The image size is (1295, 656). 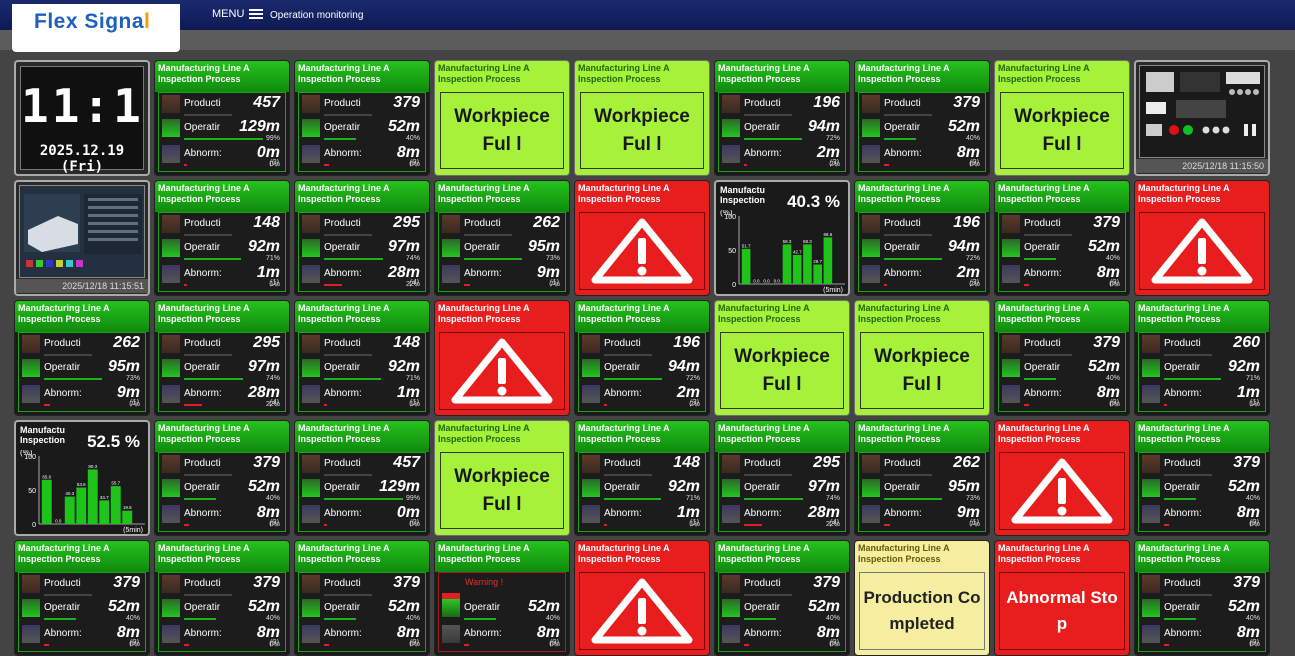 I want to click on warning-dot, so click(x=502, y=391).